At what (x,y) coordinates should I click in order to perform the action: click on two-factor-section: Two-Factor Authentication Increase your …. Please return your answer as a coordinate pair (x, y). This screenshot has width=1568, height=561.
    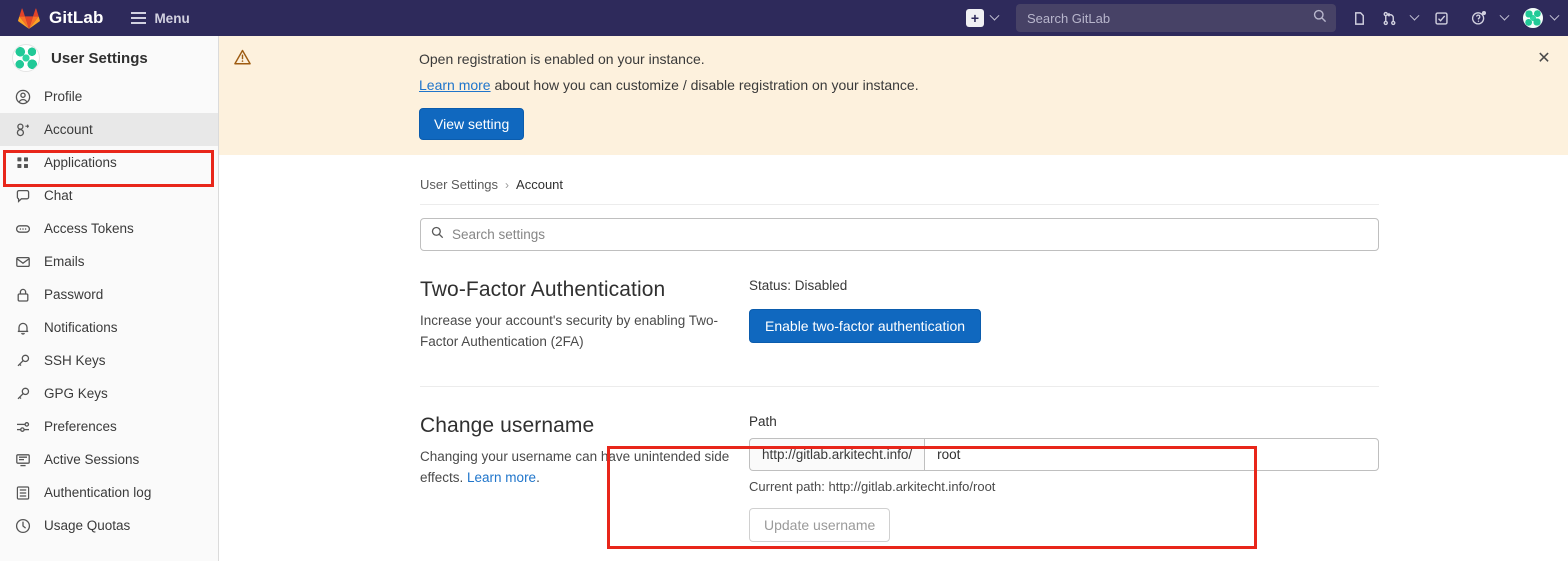
    Looking at the image, I should click on (893, 315).